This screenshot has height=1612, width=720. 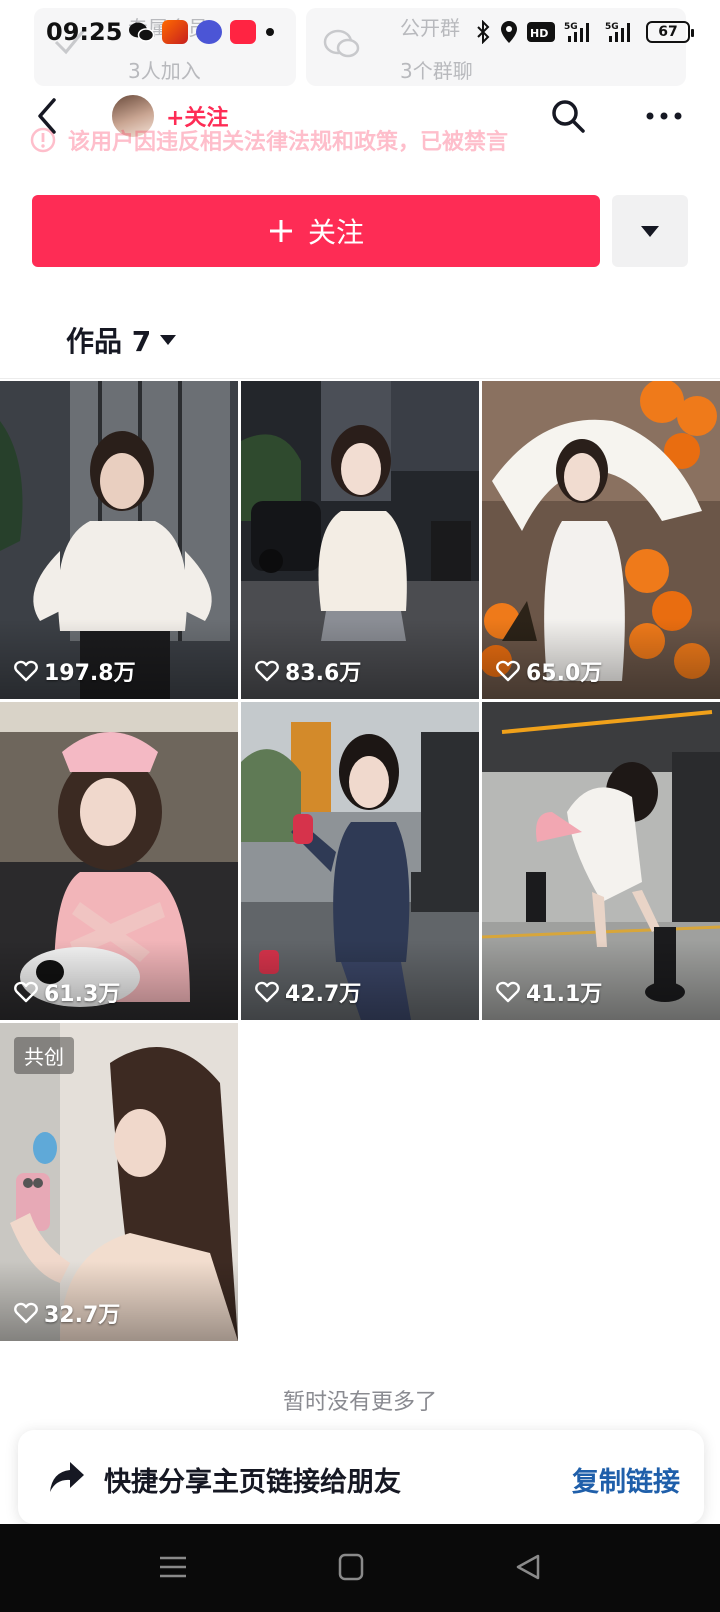 I want to click on divider, so click(x=360, y=378).